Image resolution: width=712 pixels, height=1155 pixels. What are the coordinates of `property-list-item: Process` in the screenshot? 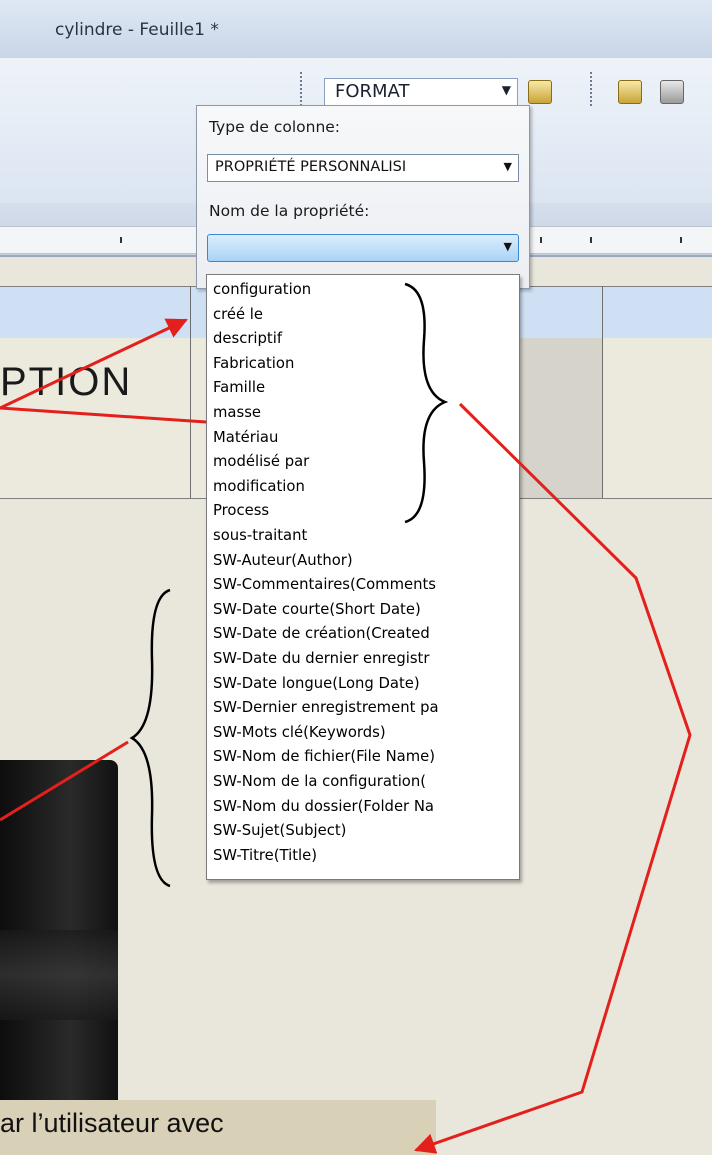 It's located at (241, 511).